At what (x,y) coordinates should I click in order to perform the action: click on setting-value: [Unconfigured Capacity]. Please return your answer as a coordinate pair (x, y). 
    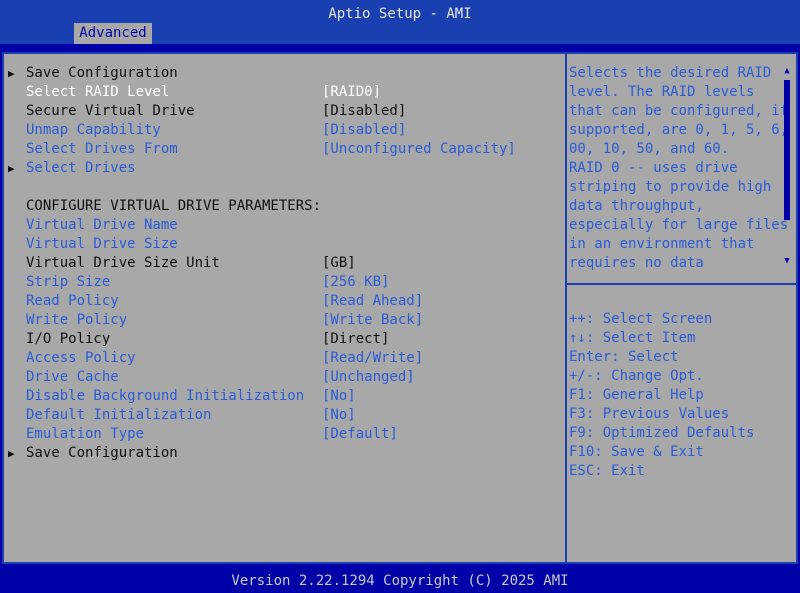
    Looking at the image, I should click on (419, 149).